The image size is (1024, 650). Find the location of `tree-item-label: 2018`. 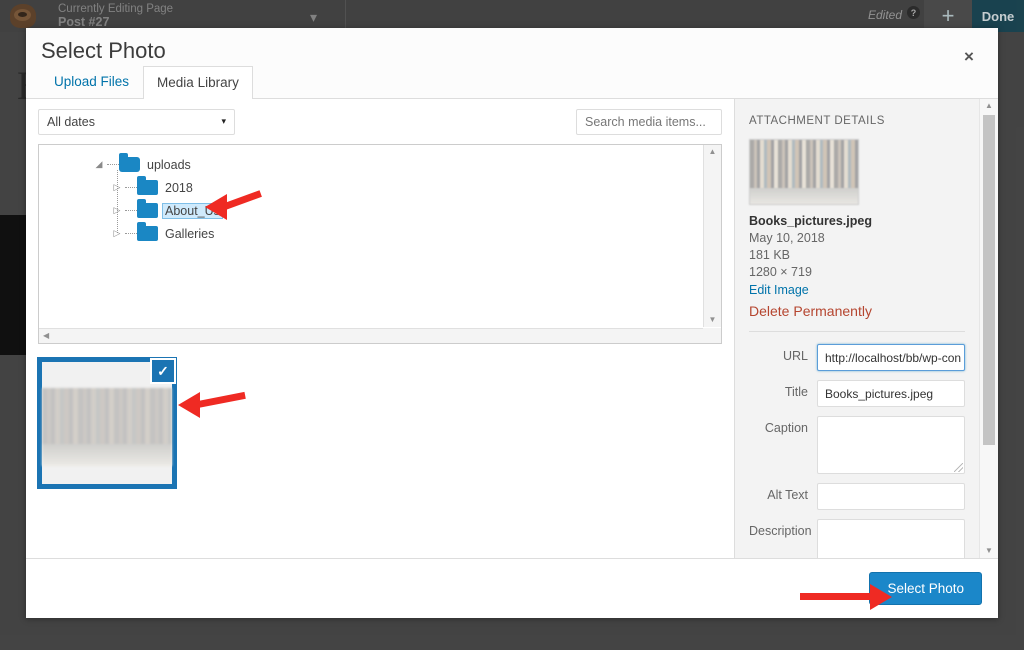

tree-item-label: 2018 is located at coordinates (179, 187).